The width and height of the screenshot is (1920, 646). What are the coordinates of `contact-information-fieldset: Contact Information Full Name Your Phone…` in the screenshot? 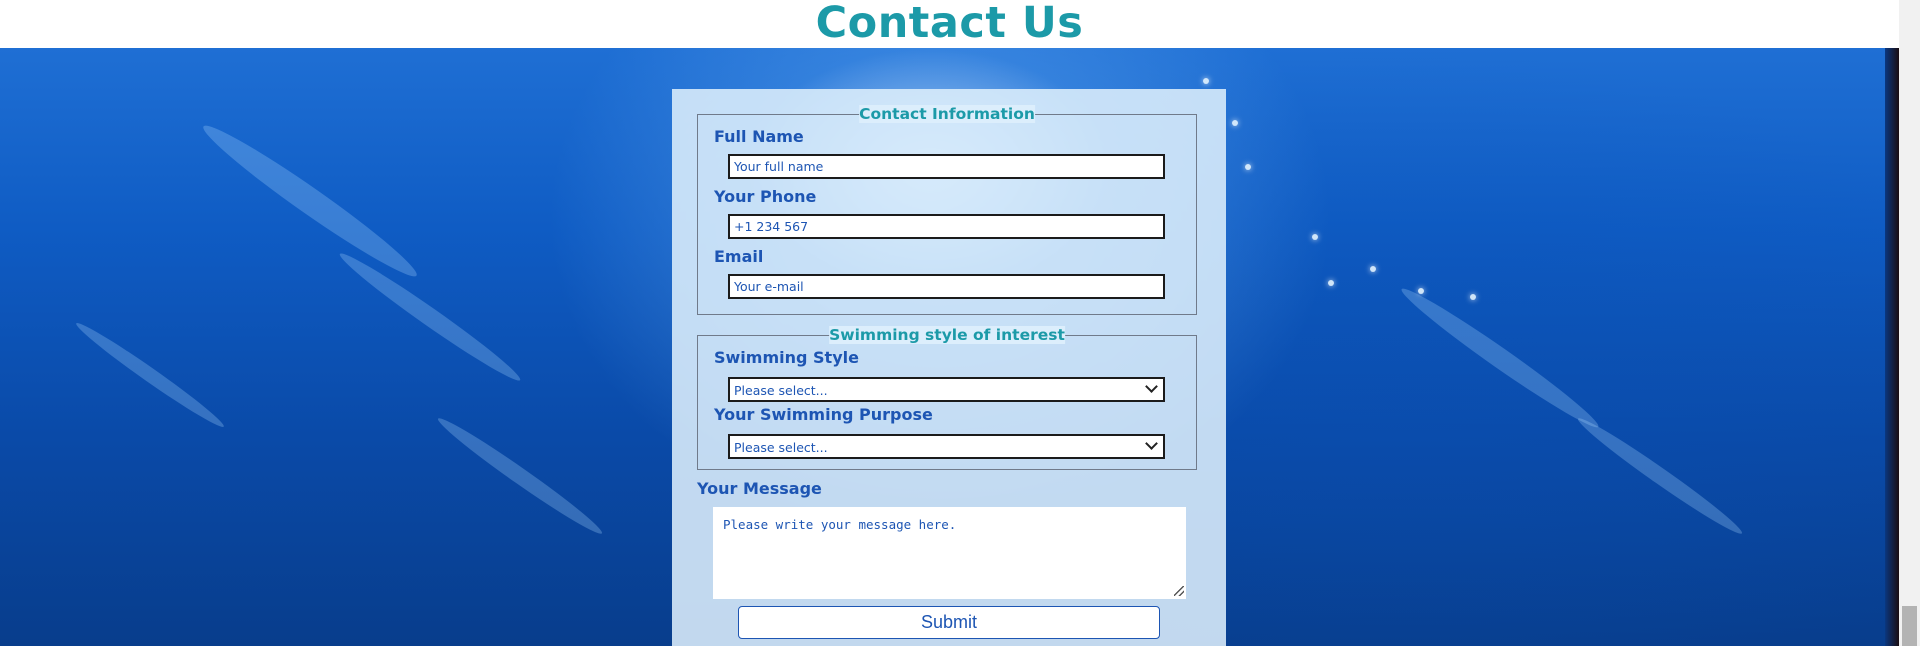 It's located at (947, 210).